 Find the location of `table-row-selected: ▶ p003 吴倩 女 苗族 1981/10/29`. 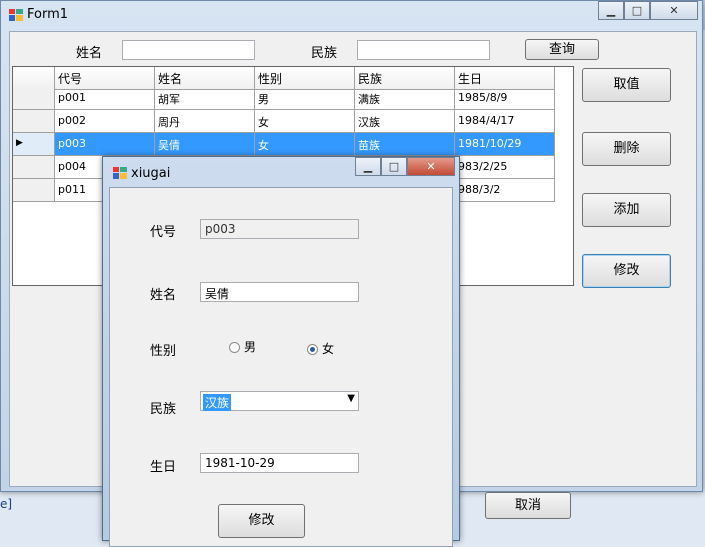

table-row-selected: ▶ p003 吴倩 女 苗族 1981/10/29 is located at coordinates (284, 144).